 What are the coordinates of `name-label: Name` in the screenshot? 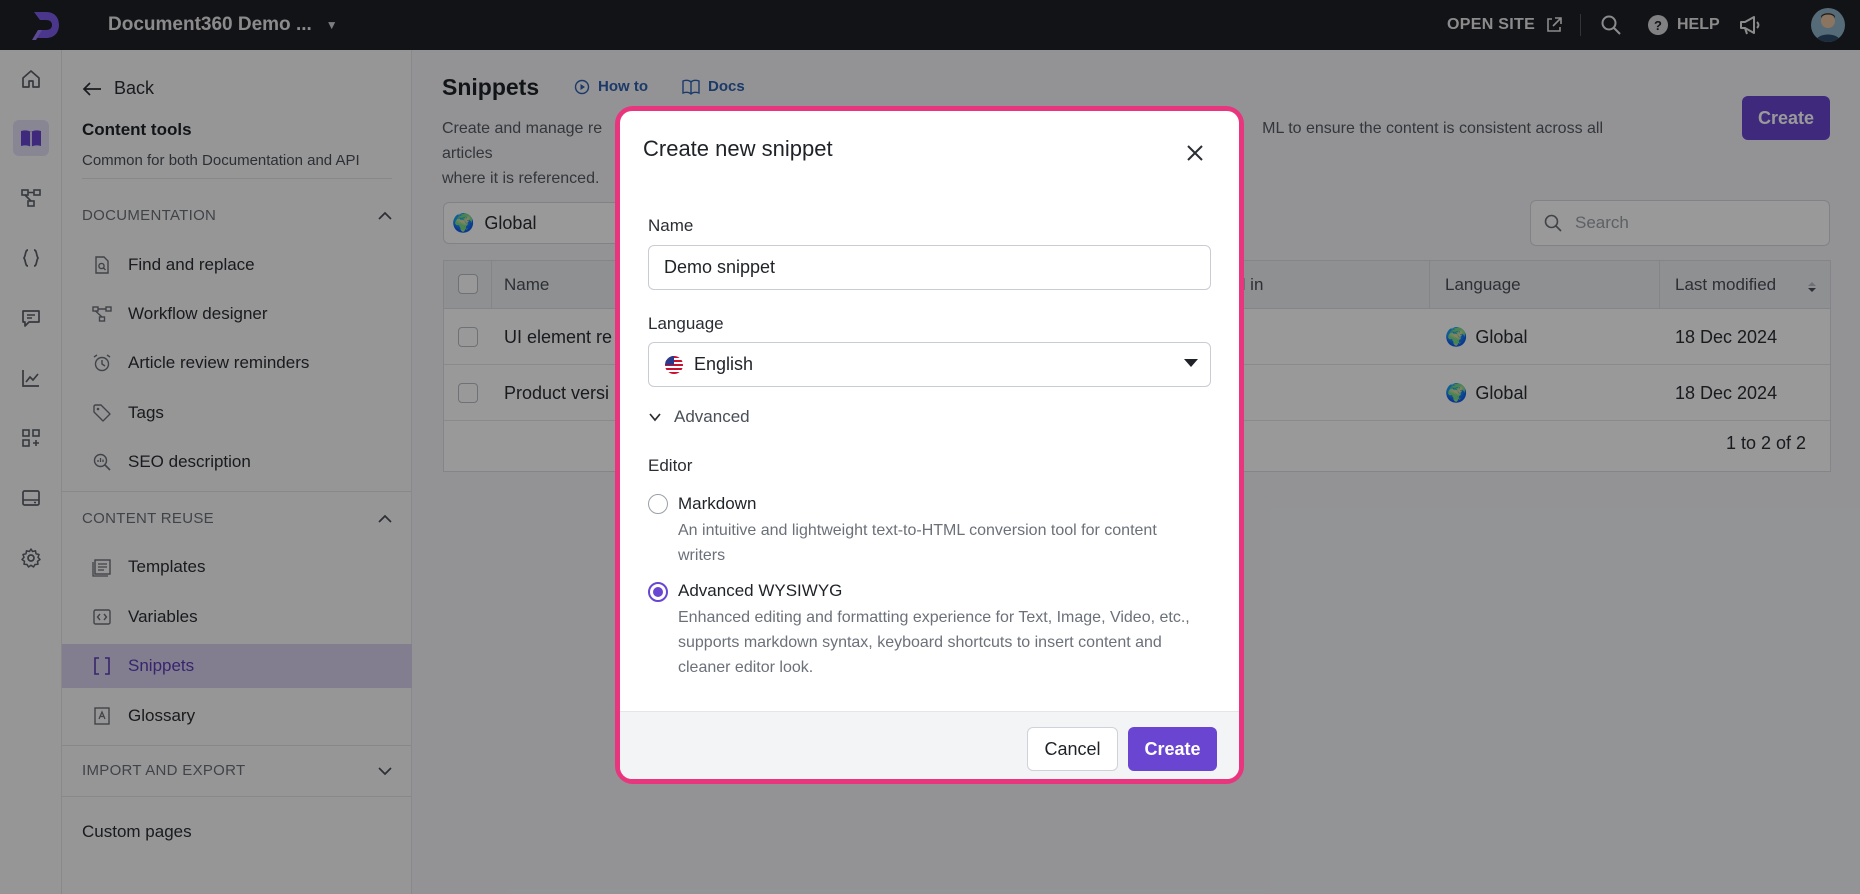 It's located at (671, 225).